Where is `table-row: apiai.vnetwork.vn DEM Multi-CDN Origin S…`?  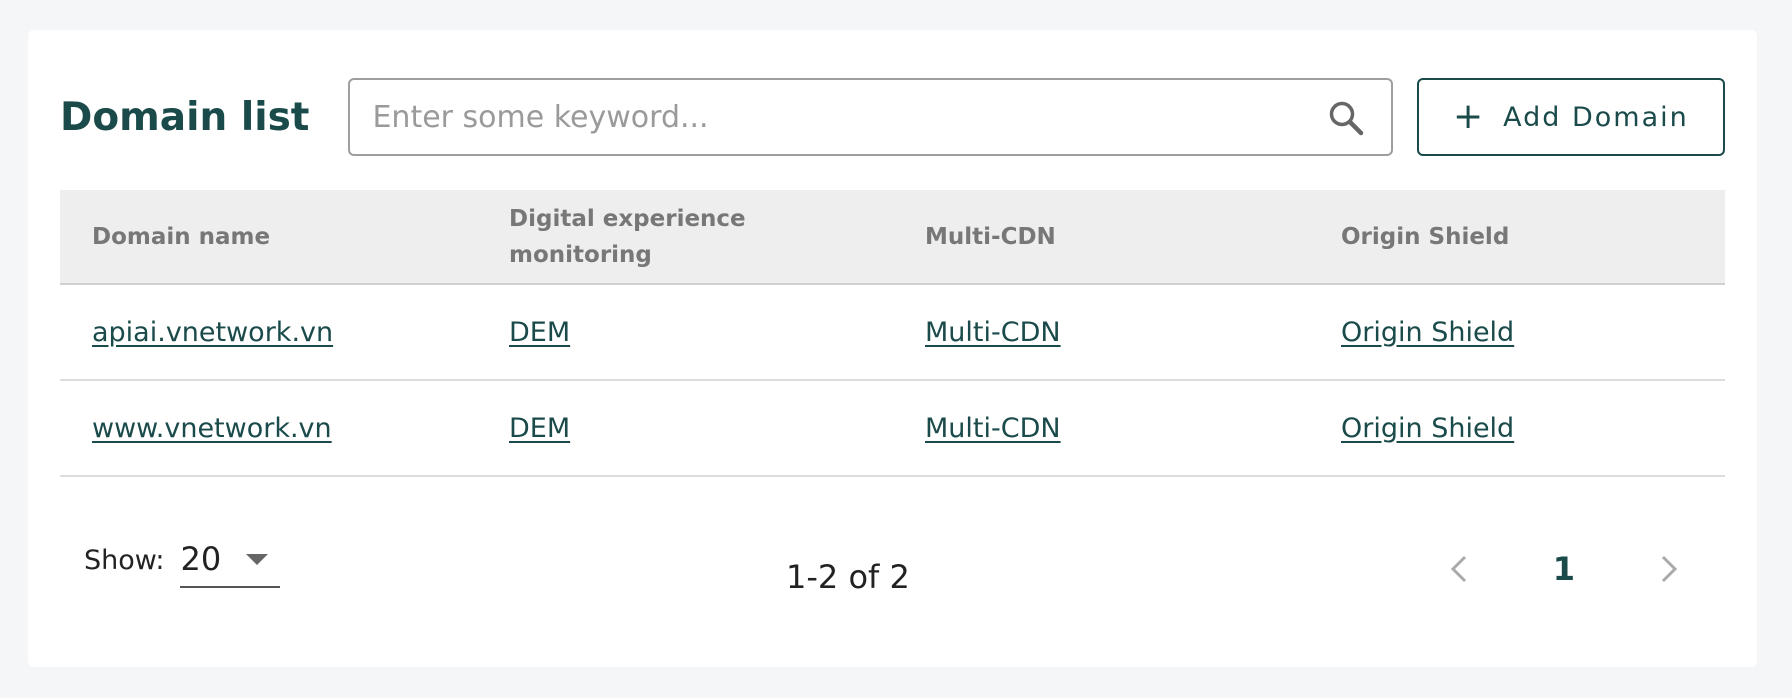 table-row: apiai.vnetwork.vn DEM Multi-CDN Origin S… is located at coordinates (892, 332).